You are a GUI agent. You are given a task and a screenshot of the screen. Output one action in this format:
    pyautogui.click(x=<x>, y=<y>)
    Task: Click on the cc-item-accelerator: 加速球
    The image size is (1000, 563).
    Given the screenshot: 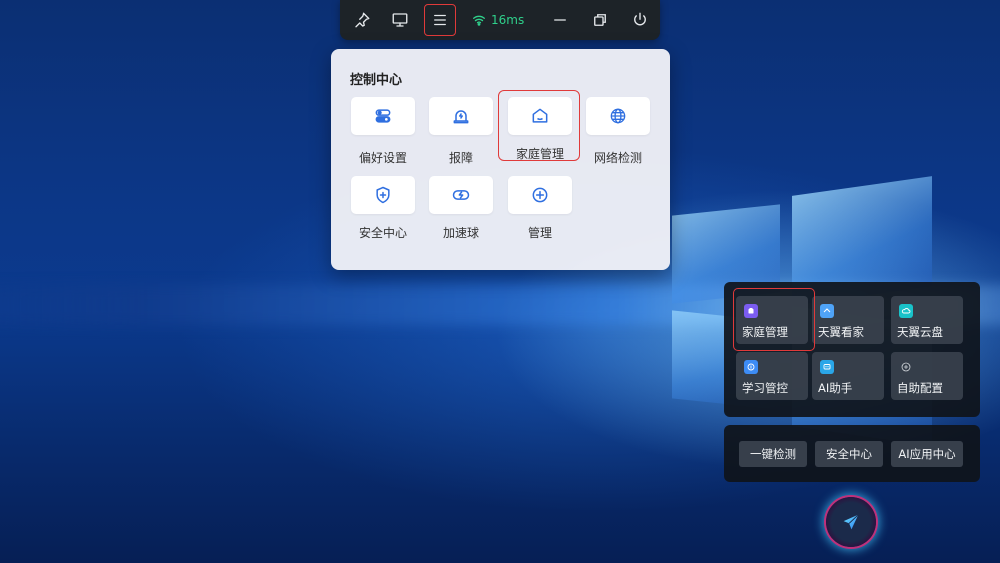 What is the action you would take?
    pyautogui.click(x=461, y=214)
    